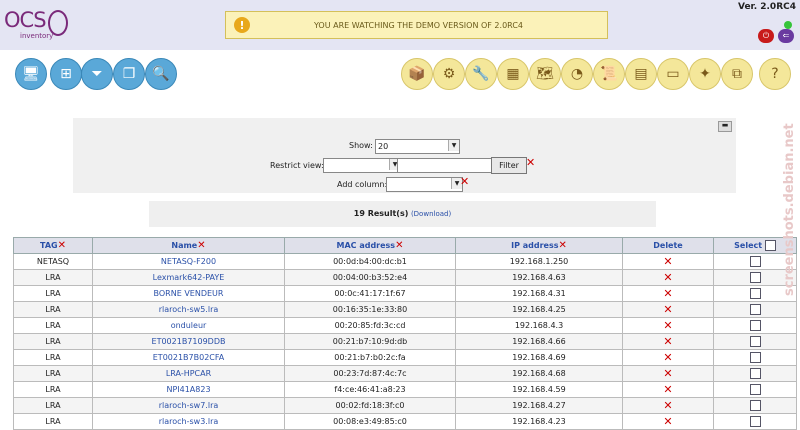 Image resolution: width=800 pixels, height=430 pixels. Describe the element at coordinates (513, 74) in the screenshot. I see `calculator-icon: ▦` at that location.